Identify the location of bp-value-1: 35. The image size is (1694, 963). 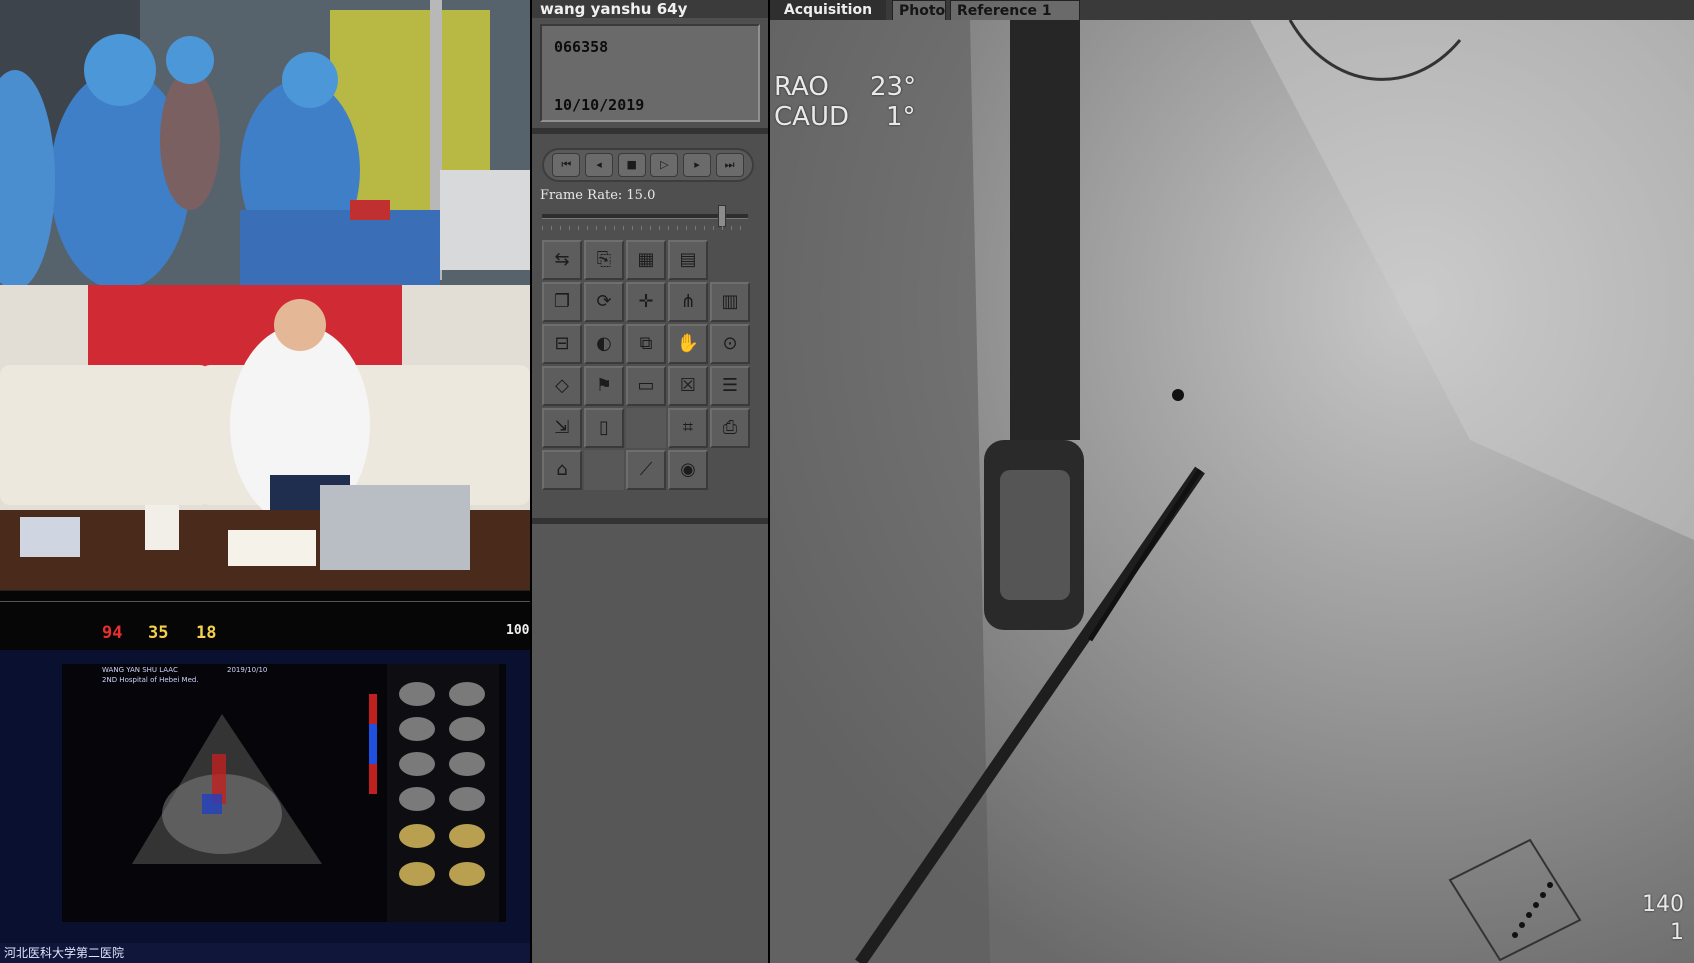
(158, 633).